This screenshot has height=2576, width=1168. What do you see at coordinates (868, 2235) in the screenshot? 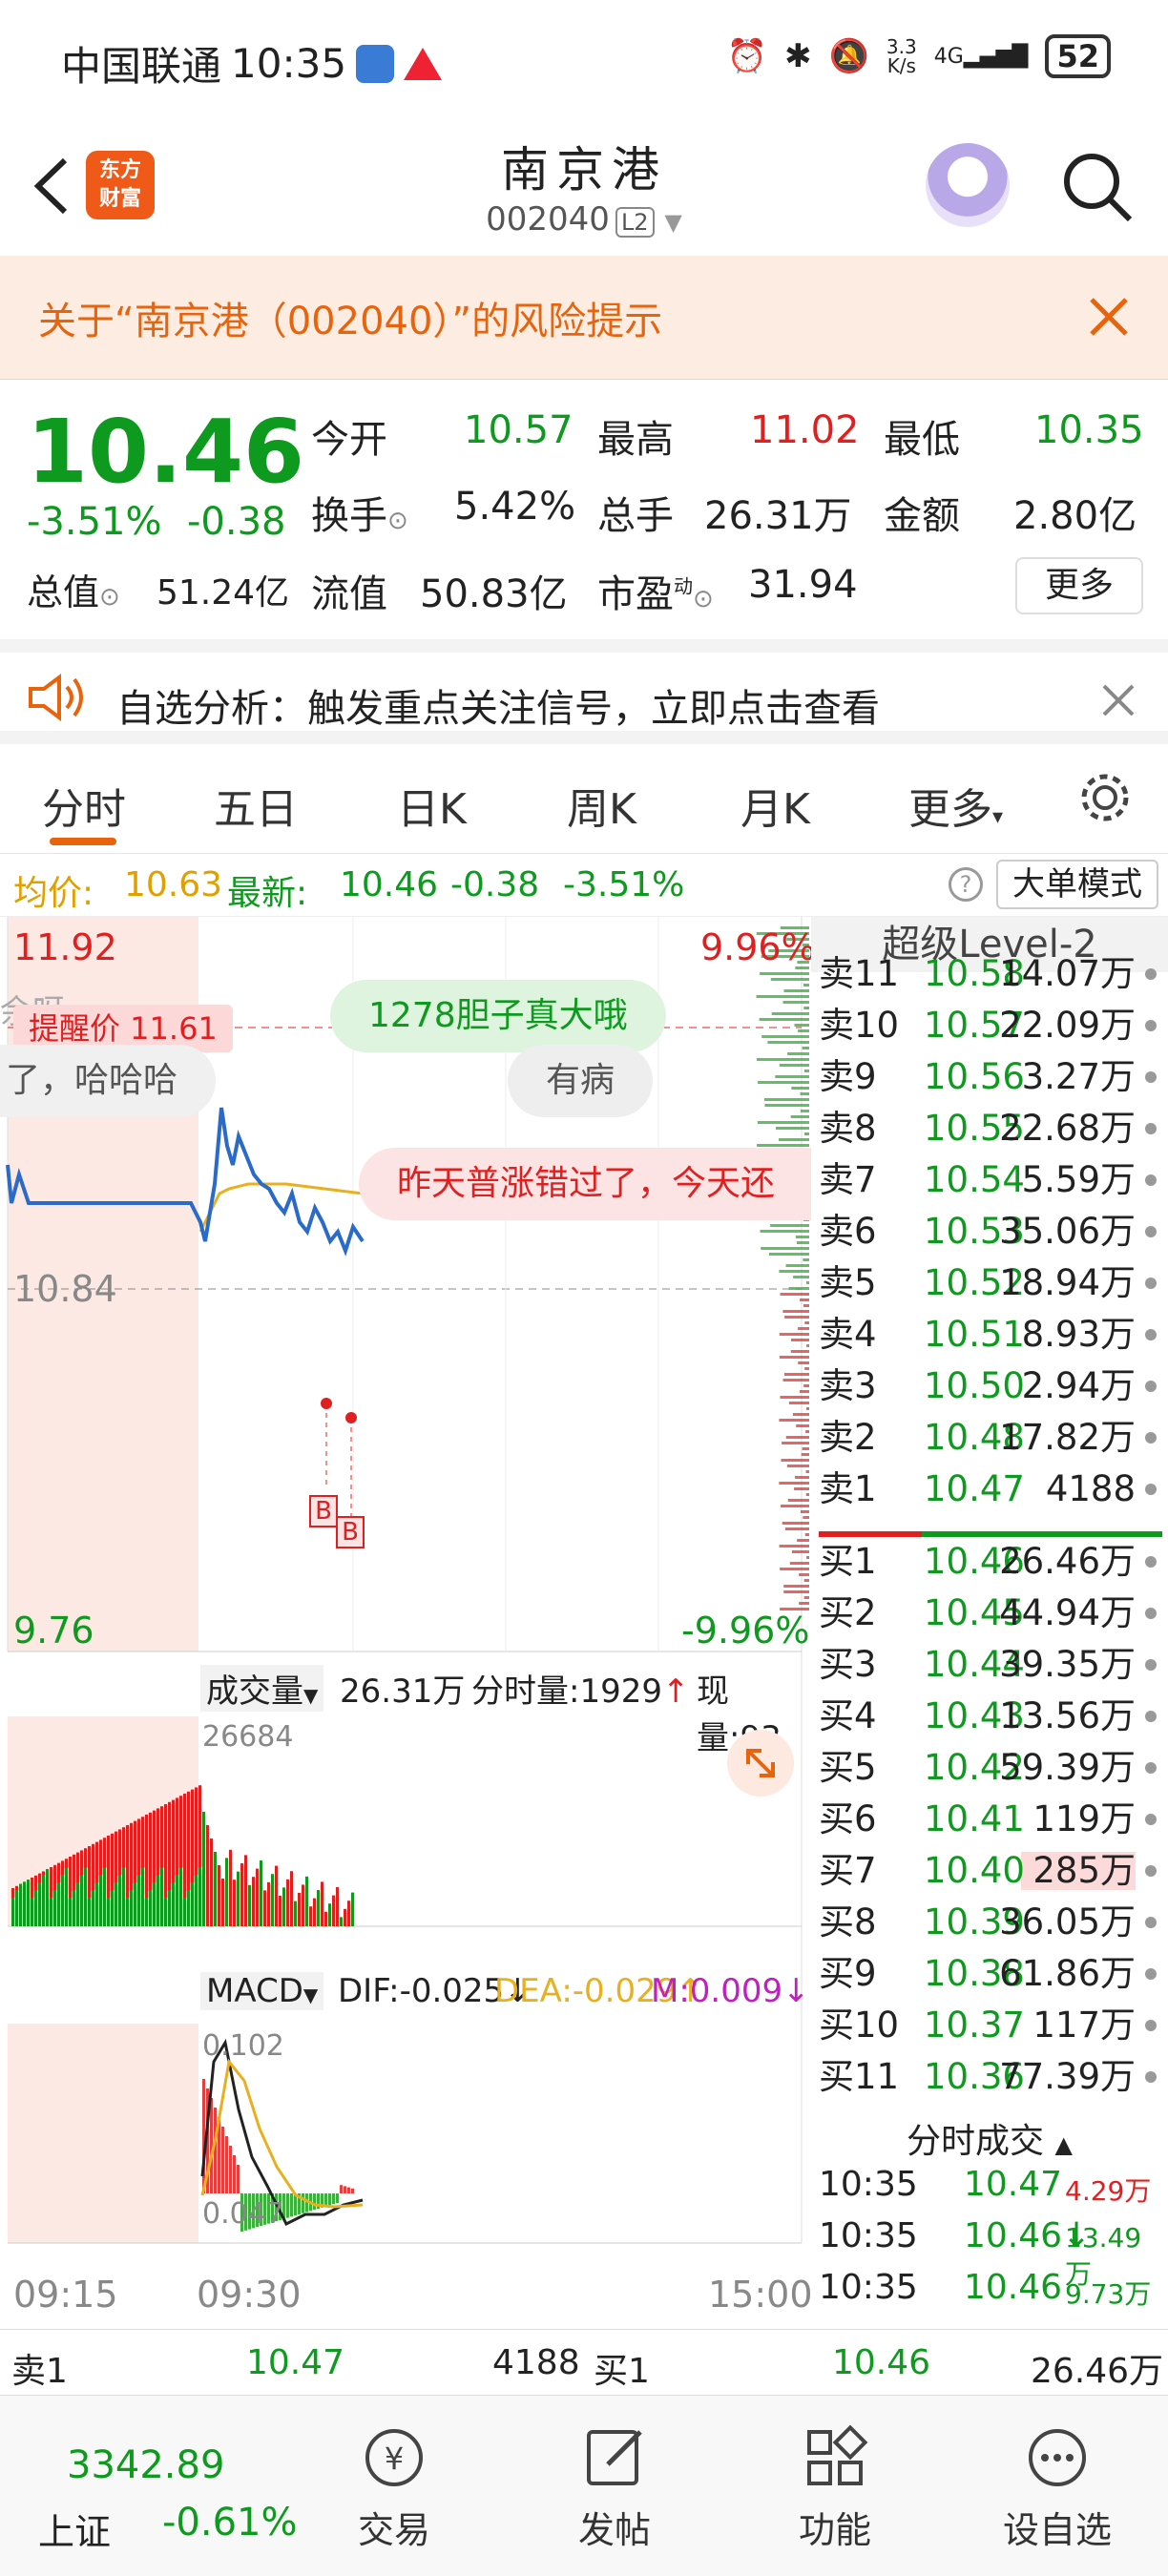
I see `trade-time: 10:35` at bounding box center [868, 2235].